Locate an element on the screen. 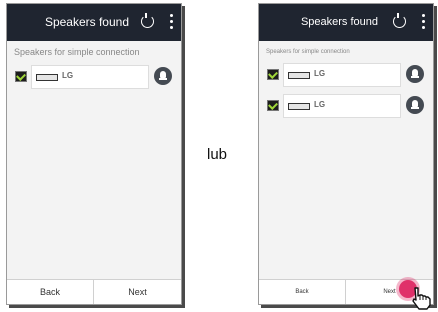  pointing-hand-icon is located at coordinates (421, 298).